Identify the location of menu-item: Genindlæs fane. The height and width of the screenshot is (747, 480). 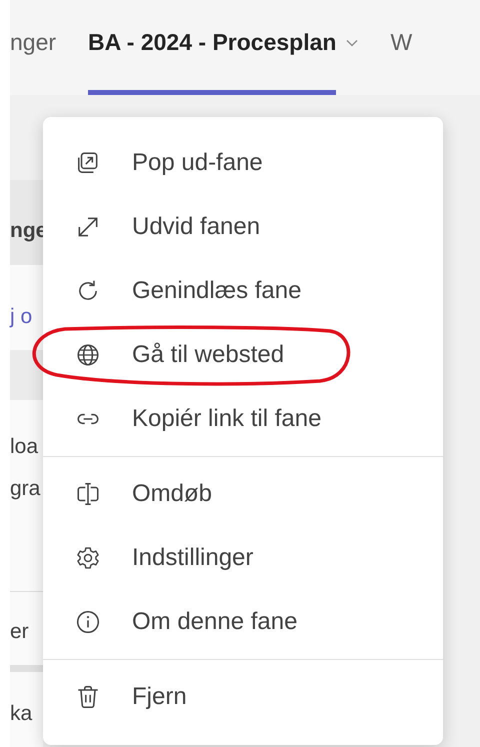
(243, 291).